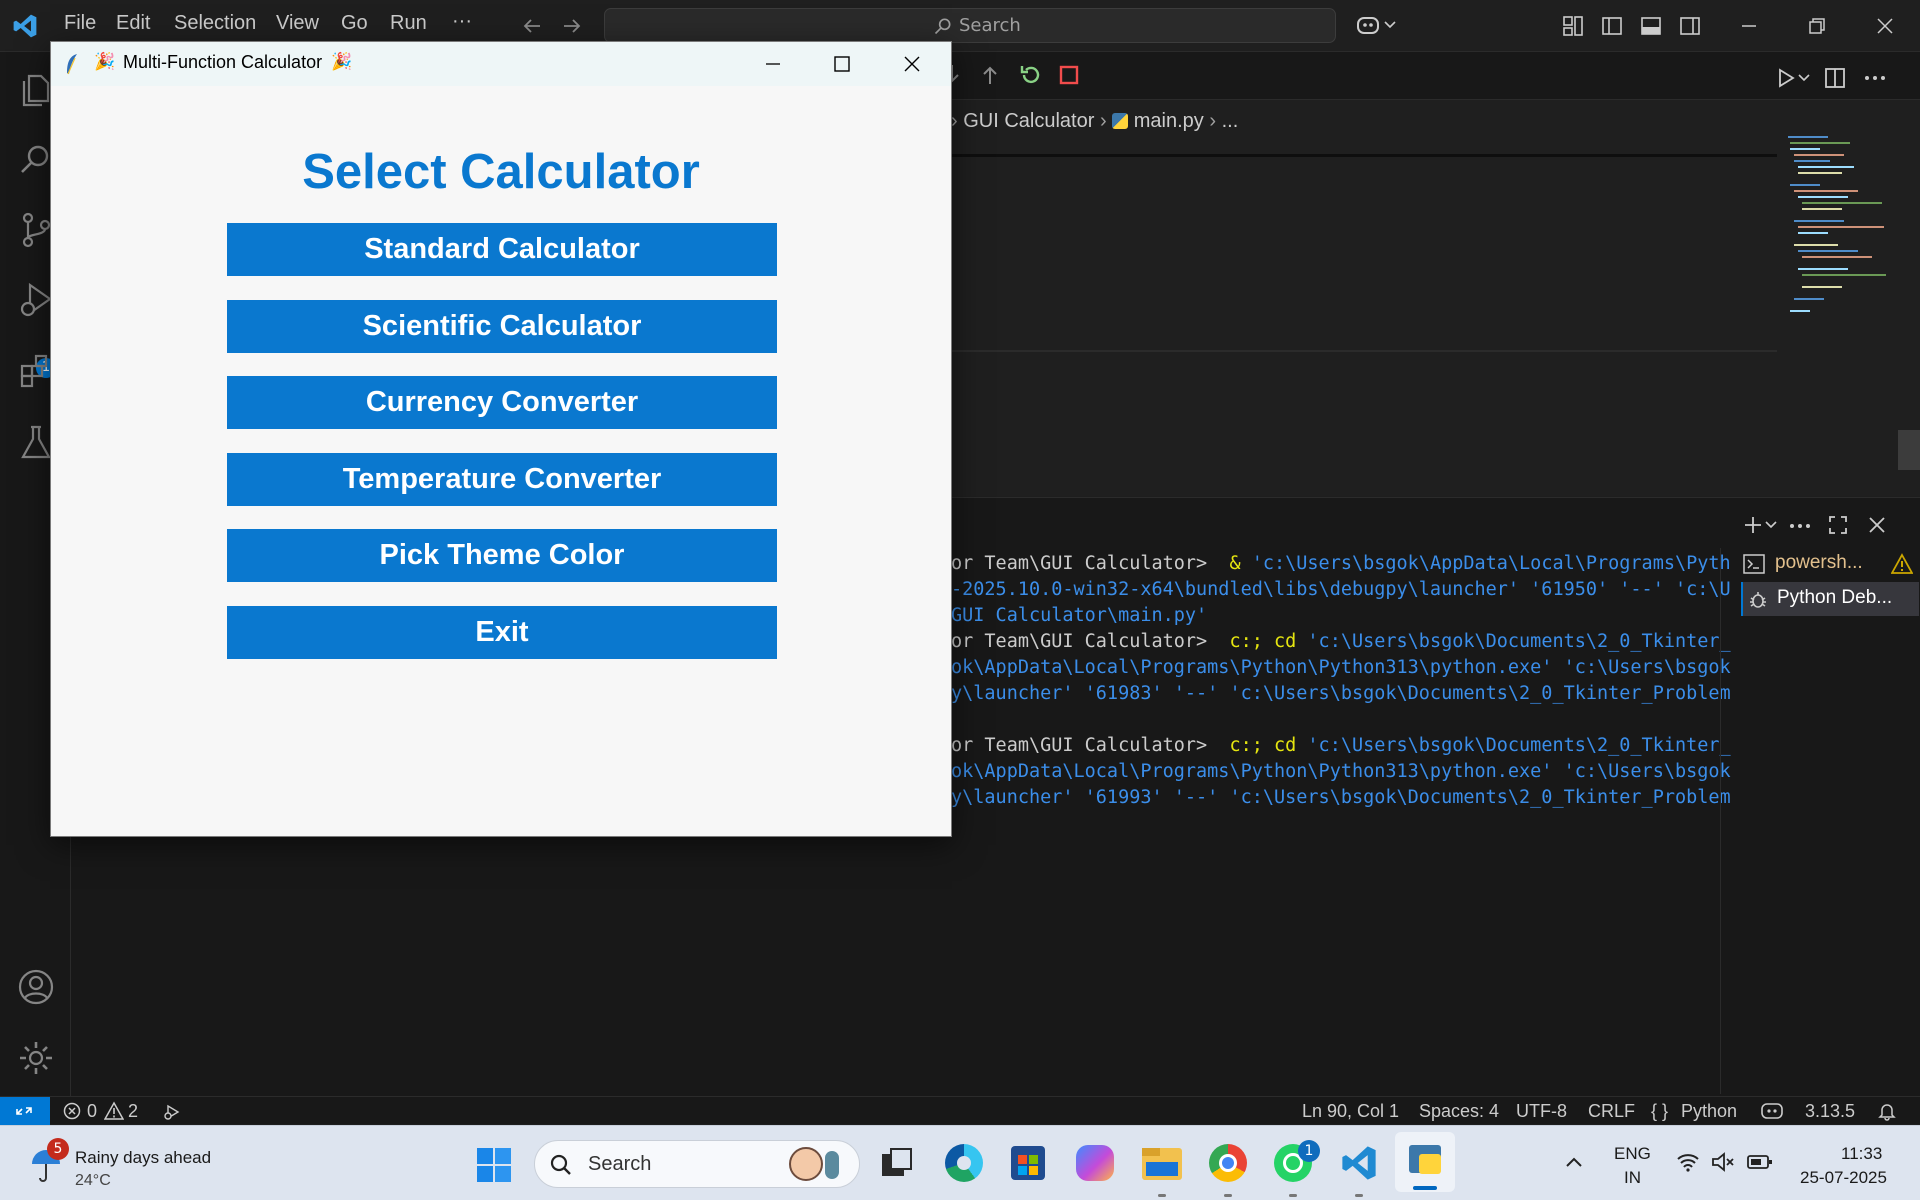 The image size is (1920, 1200). What do you see at coordinates (502, 632) in the screenshot?
I see `exit-button: Exit` at bounding box center [502, 632].